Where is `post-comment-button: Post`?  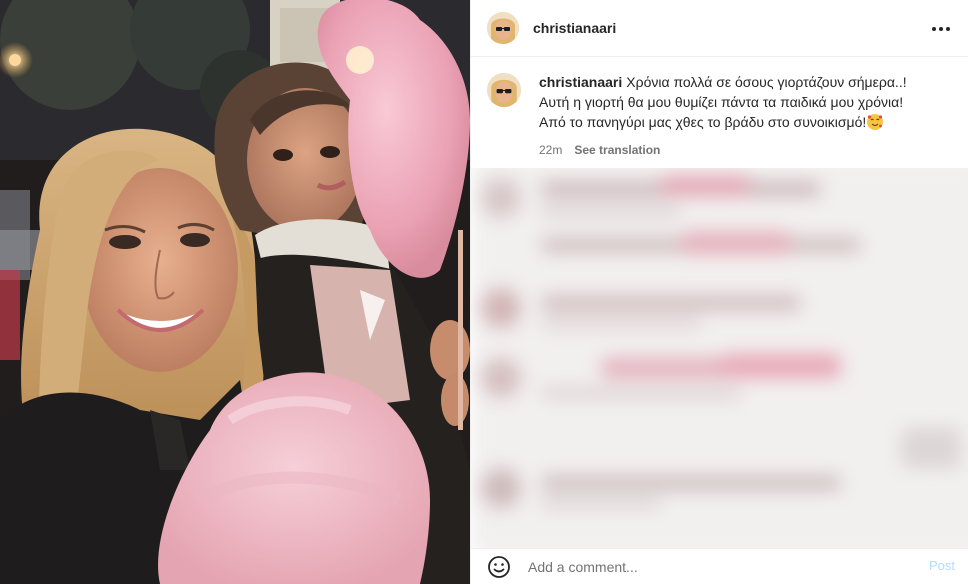 post-comment-button: Post is located at coordinates (942, 565).